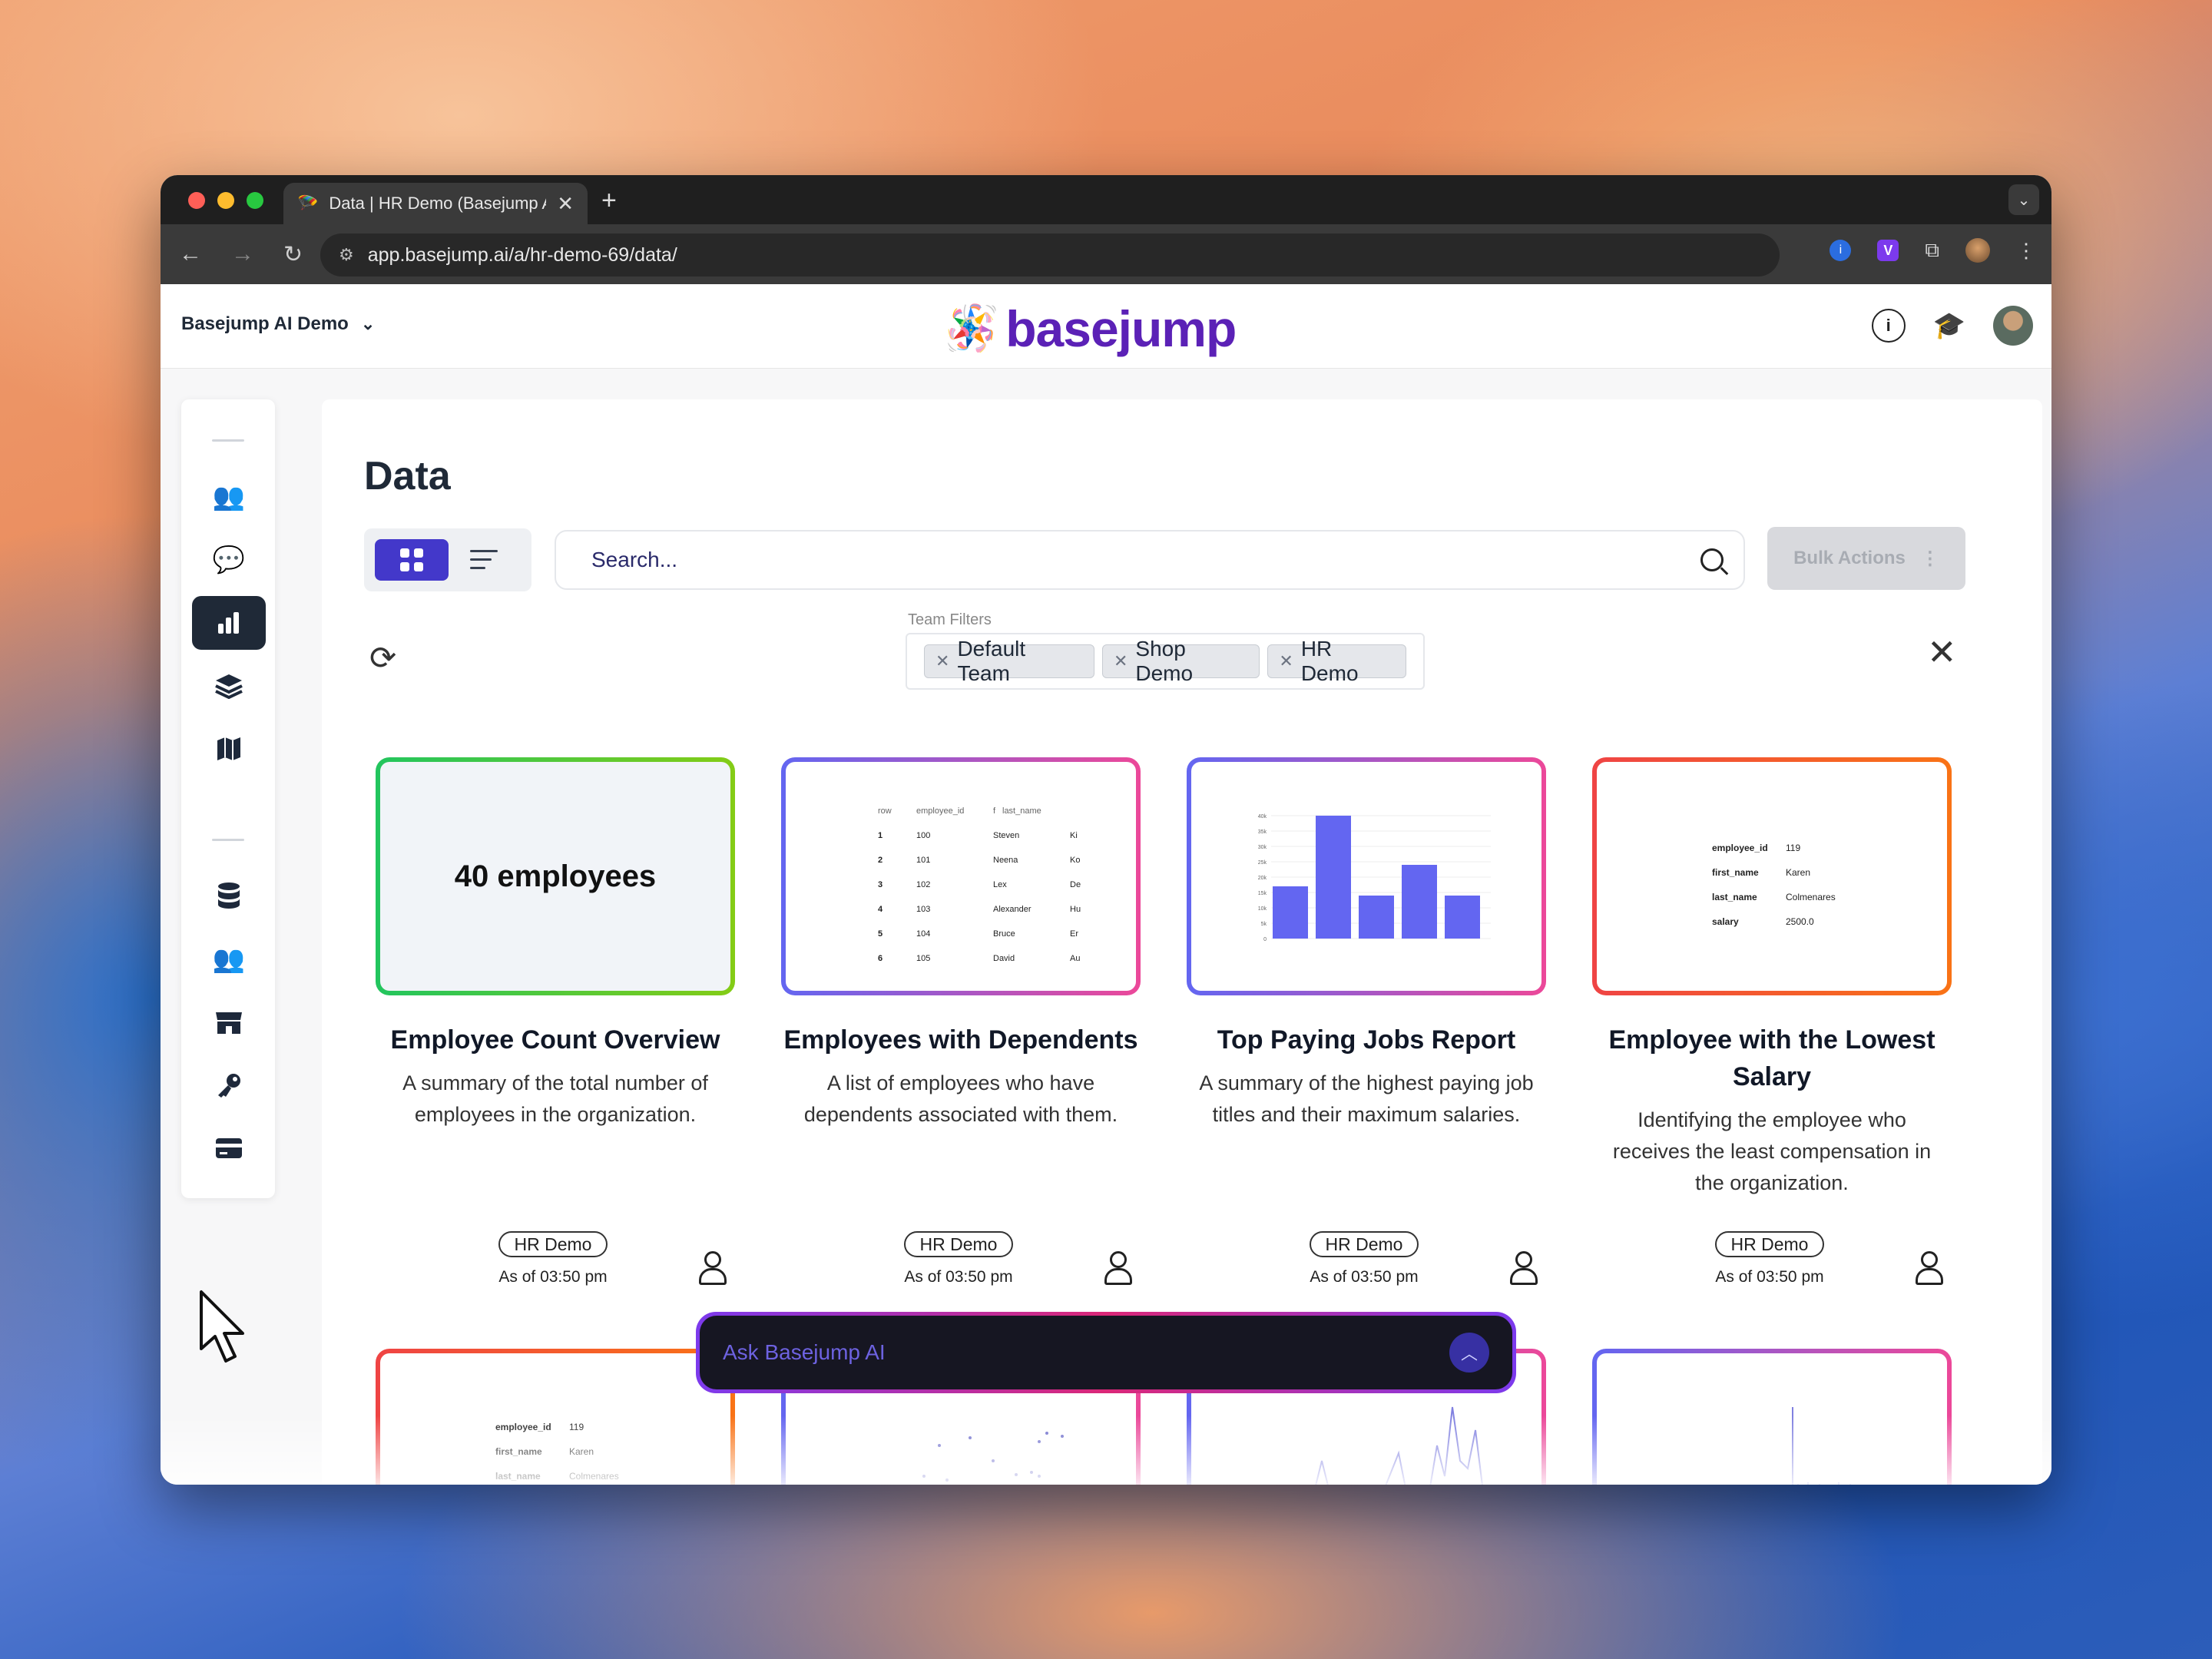  I want to click on filter-chip: ✕ HR Demo, so click(1336, 661).